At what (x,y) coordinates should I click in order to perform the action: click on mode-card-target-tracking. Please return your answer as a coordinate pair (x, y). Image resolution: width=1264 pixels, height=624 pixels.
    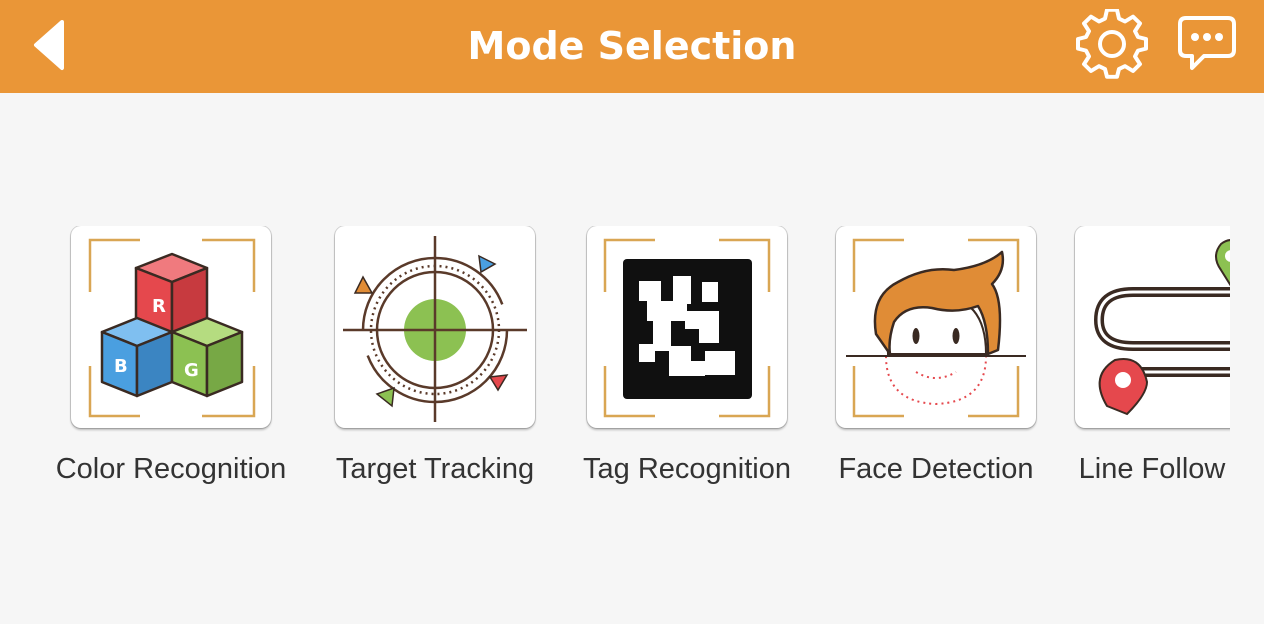
    Looking at the image, I should click on (435, 327).